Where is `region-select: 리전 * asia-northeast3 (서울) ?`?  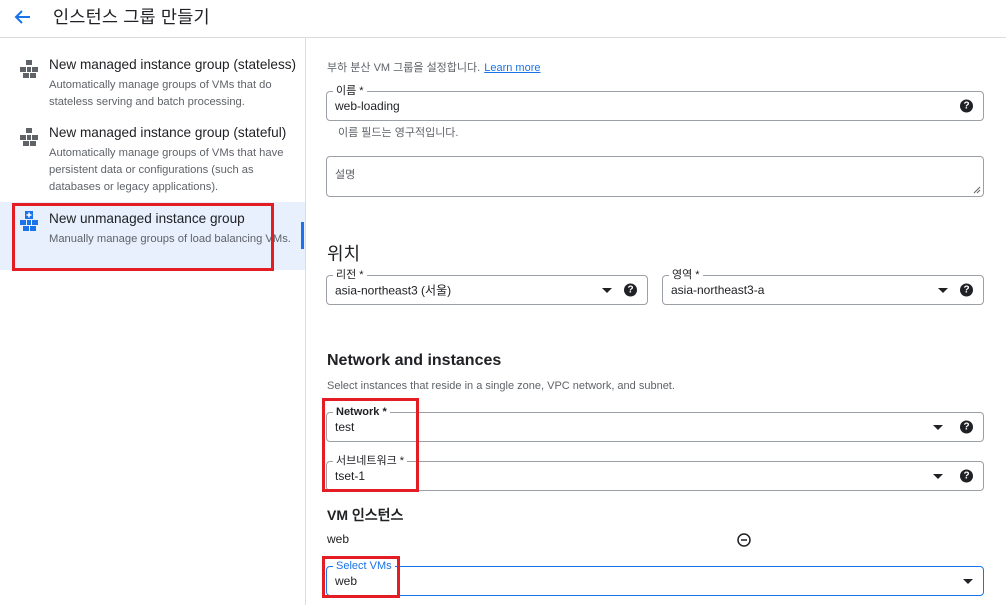 region-select: 리전 * asia-northeast3 (서울) ? is located at coordinates (487, 286).